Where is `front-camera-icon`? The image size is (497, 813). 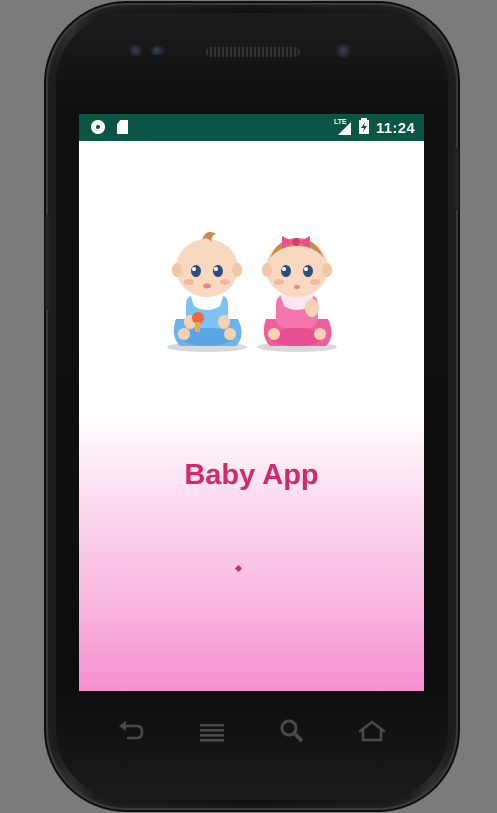 front-camera-icon is located at coordinates (135, 50).